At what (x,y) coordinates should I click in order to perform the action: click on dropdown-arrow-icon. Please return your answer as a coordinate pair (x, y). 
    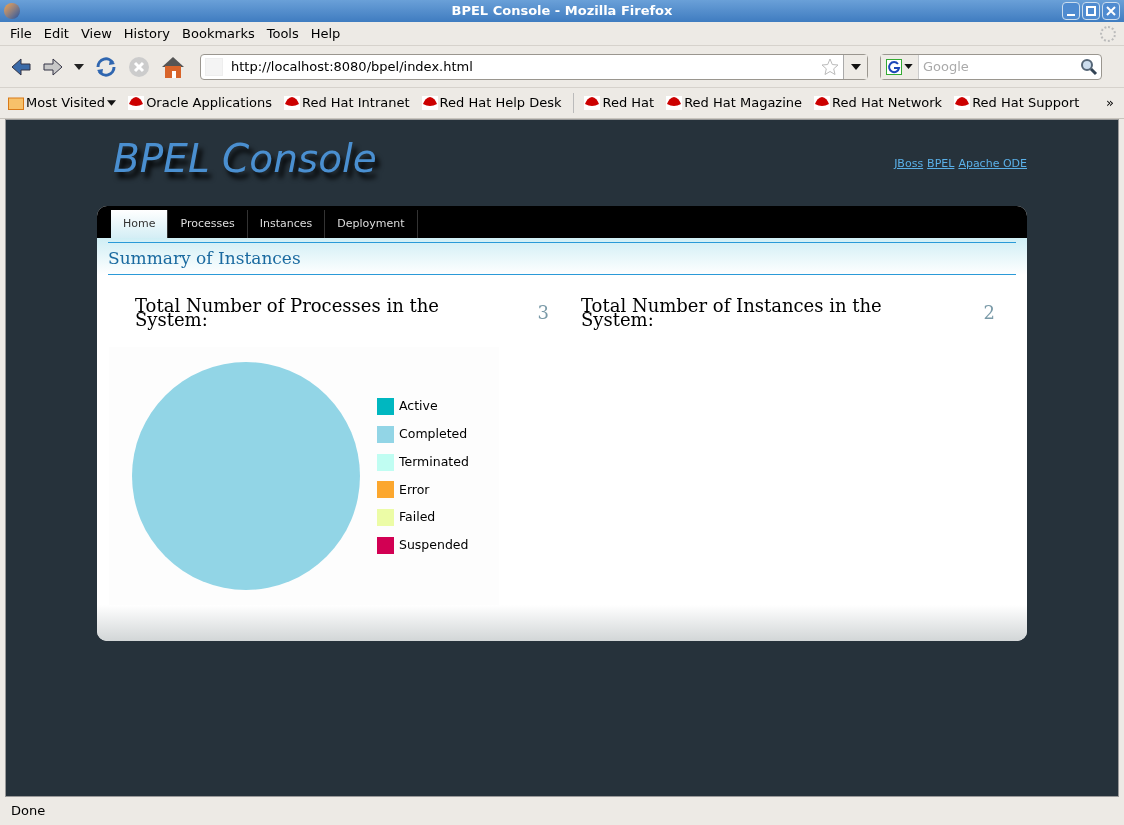
    Looking at the image, I should click on (79, 66).